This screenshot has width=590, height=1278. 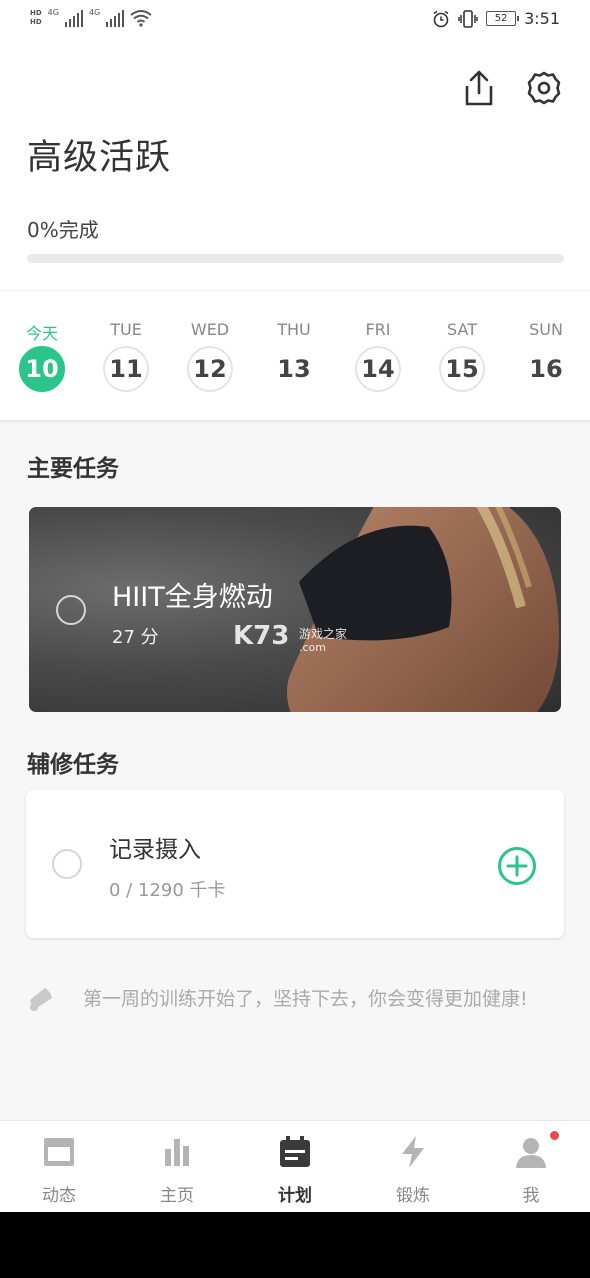 What do you see at coordinates (42, 369) in the screenshot?
I see `day-number: 10` at bounding box center [42, 369].